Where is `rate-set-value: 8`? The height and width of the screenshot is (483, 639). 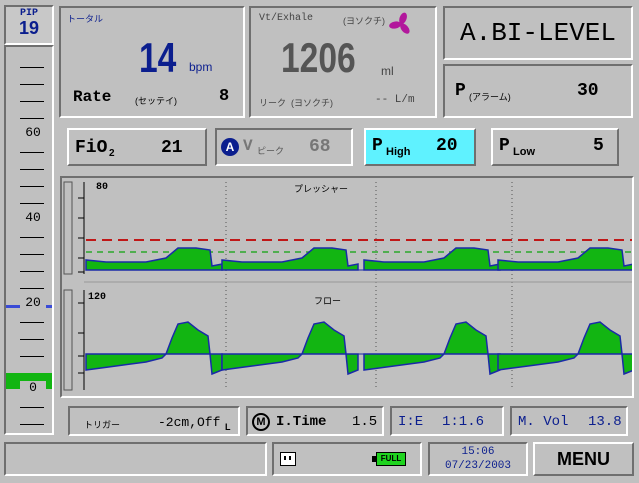 rate-set-value: 8 is located at coordinates (224, 96).